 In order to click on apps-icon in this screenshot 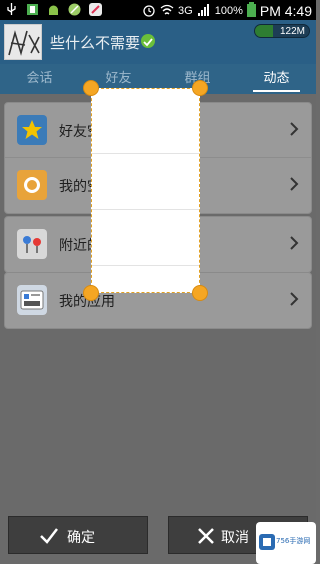, I will do `click(32, 300)`.